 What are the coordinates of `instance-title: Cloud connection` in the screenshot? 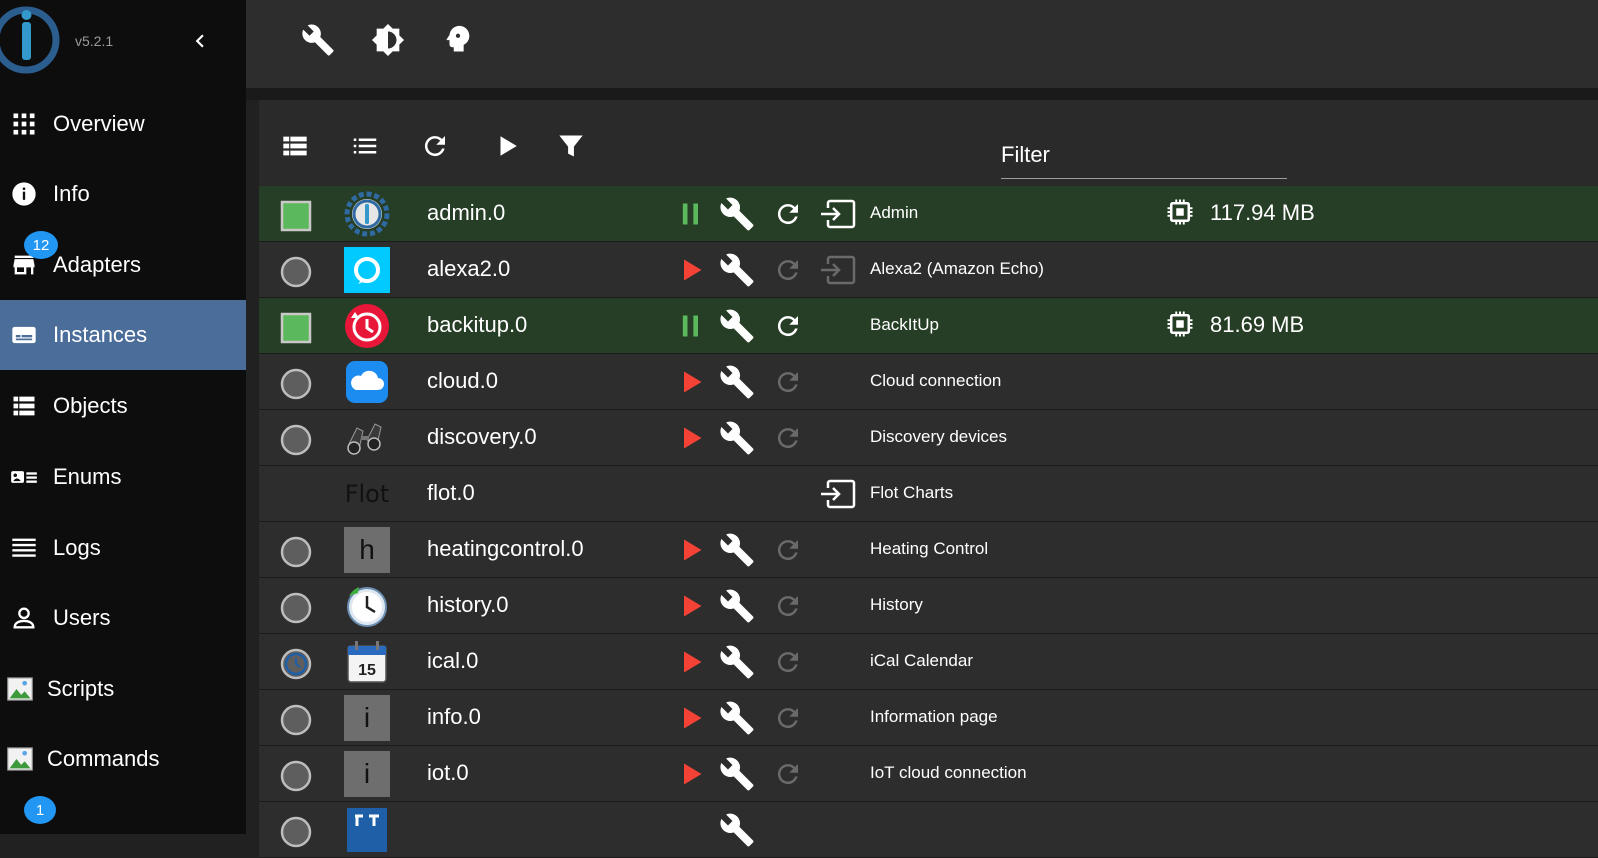 It's located at (936, 380).